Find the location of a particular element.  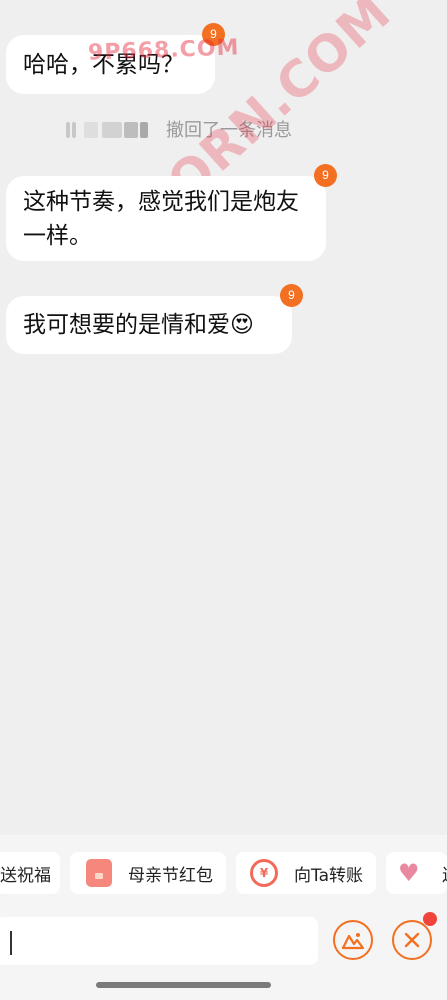

close-icon is located at coordinates (412, 940).